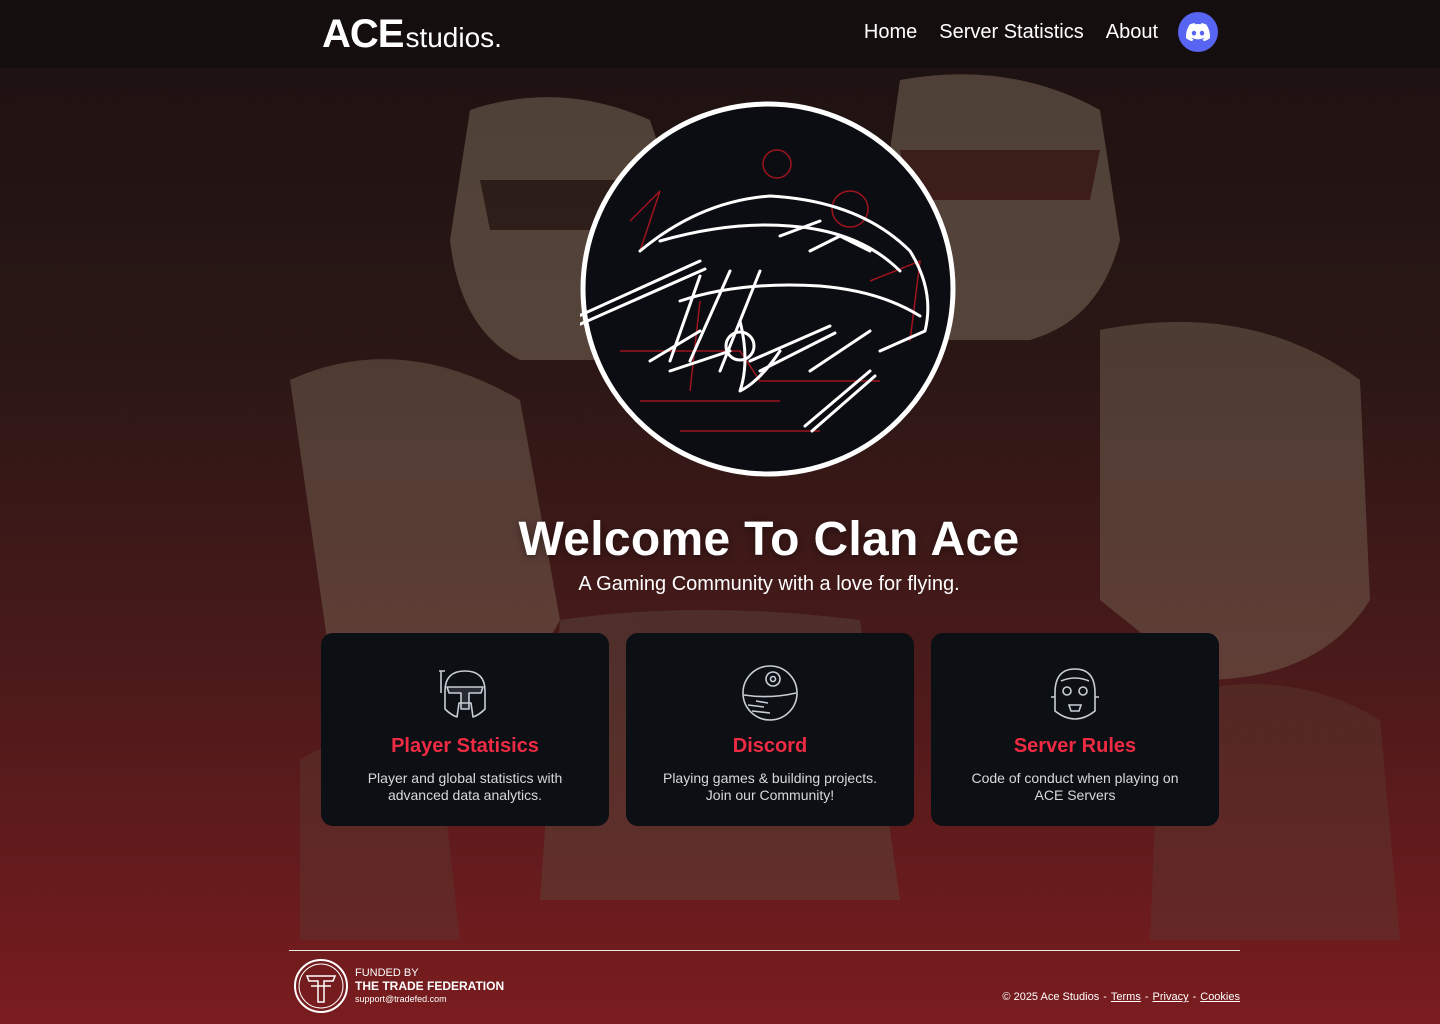 The width and height of the screenshot is (1440, 1024). What do you see at coordinates (1075, 746) in the screenshot?
I see `card-title: Server Rules` at bounding box center [1075, 746].